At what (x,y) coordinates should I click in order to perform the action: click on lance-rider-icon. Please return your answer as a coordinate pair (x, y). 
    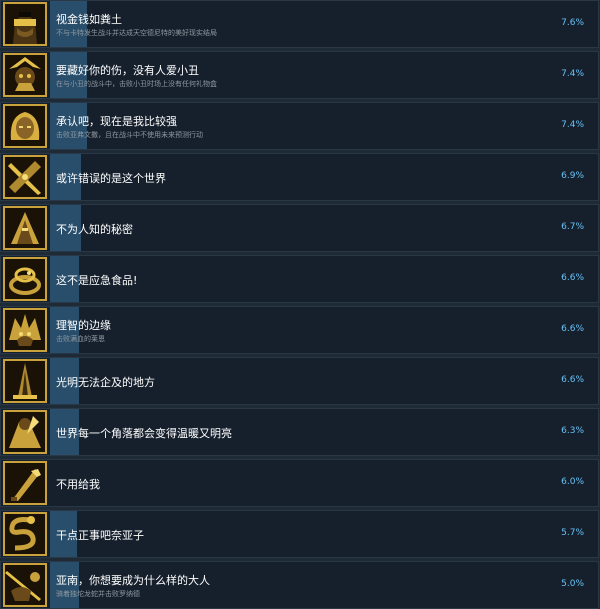
    Looking at the image, I should click on (25, 585).